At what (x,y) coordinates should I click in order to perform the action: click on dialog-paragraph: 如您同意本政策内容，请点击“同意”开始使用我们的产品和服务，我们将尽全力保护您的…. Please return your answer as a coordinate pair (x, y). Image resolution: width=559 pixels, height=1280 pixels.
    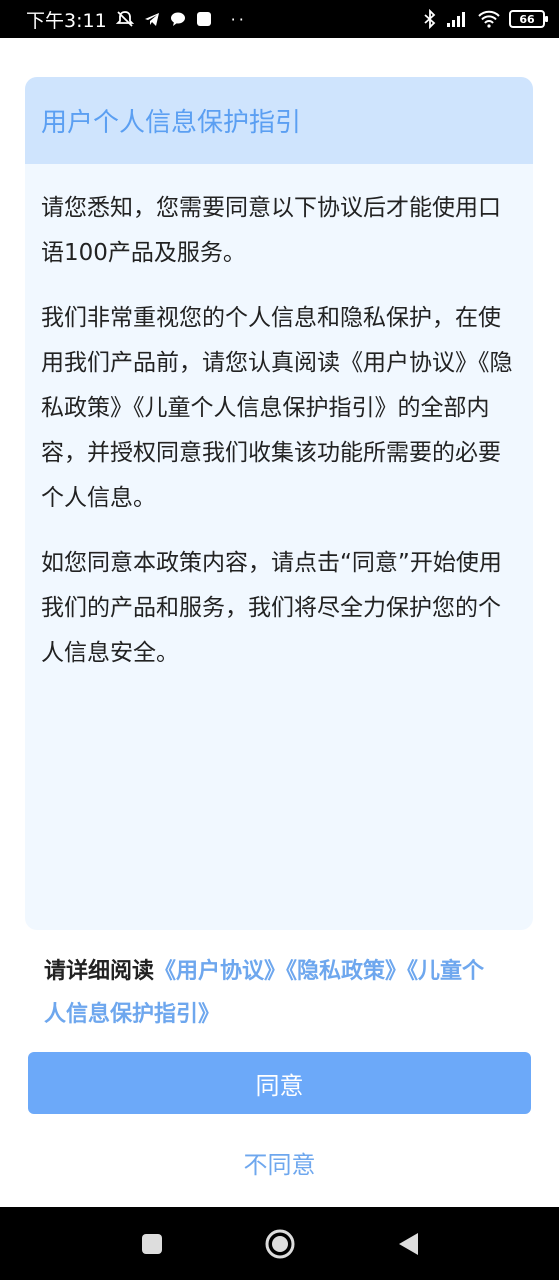
    Looking at the image, I should click on (271, 608).